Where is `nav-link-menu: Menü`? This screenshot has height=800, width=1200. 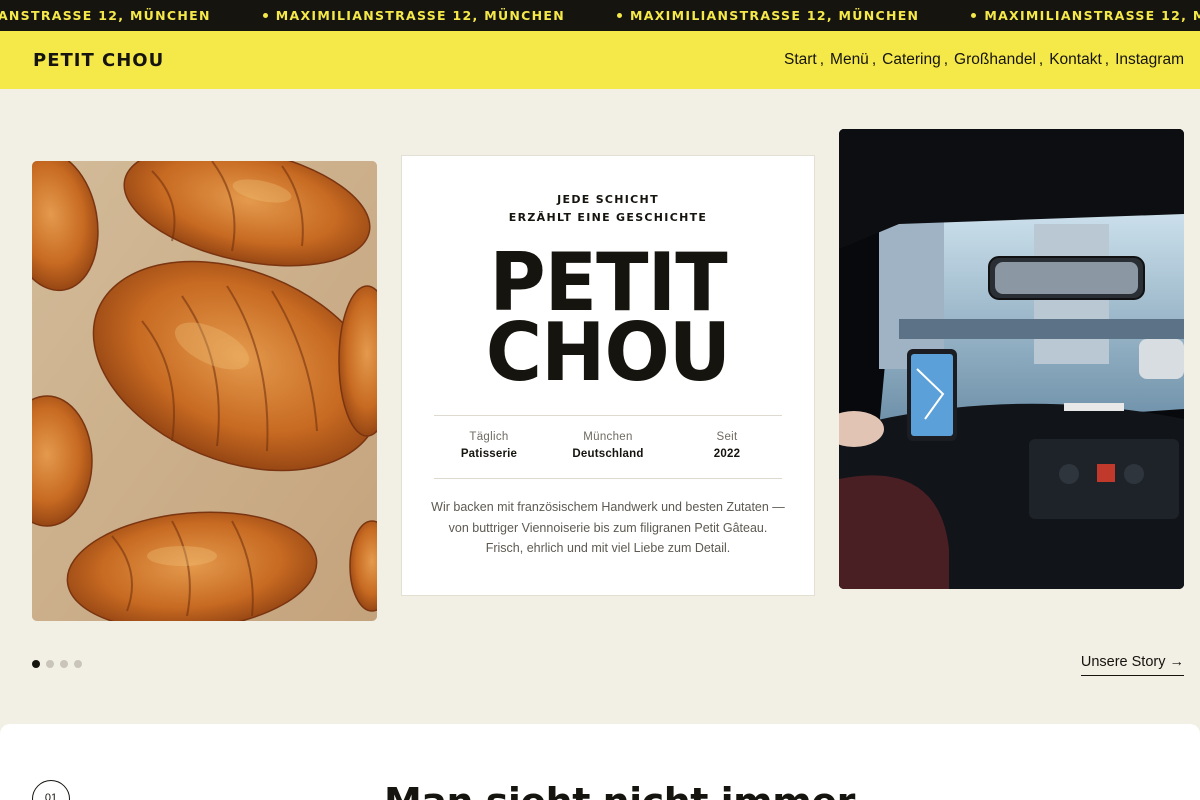 nav-link-menu: Menü is located at coordinates (849, 60).